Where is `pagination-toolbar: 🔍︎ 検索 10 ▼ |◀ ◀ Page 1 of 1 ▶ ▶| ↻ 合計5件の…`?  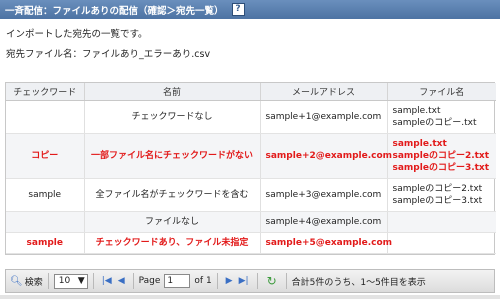
pagination-toolbar: 🔍︎ 検索 10 ▼ |◀ ◀ Page 1 of 1 ▶ ▶| ↻ 合計5件の… is located at coordinates (250, 281).